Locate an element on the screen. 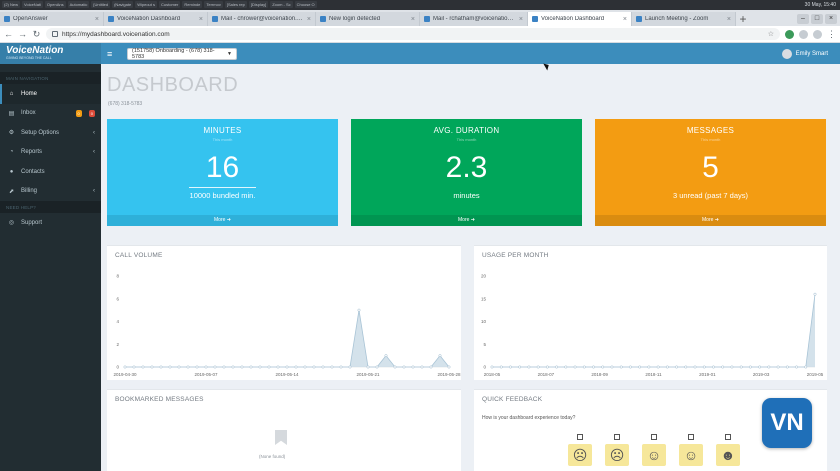  voicenation-logo: VoiceNation GIVING BEYOND THE CALL is located at coordinates (50, 53).